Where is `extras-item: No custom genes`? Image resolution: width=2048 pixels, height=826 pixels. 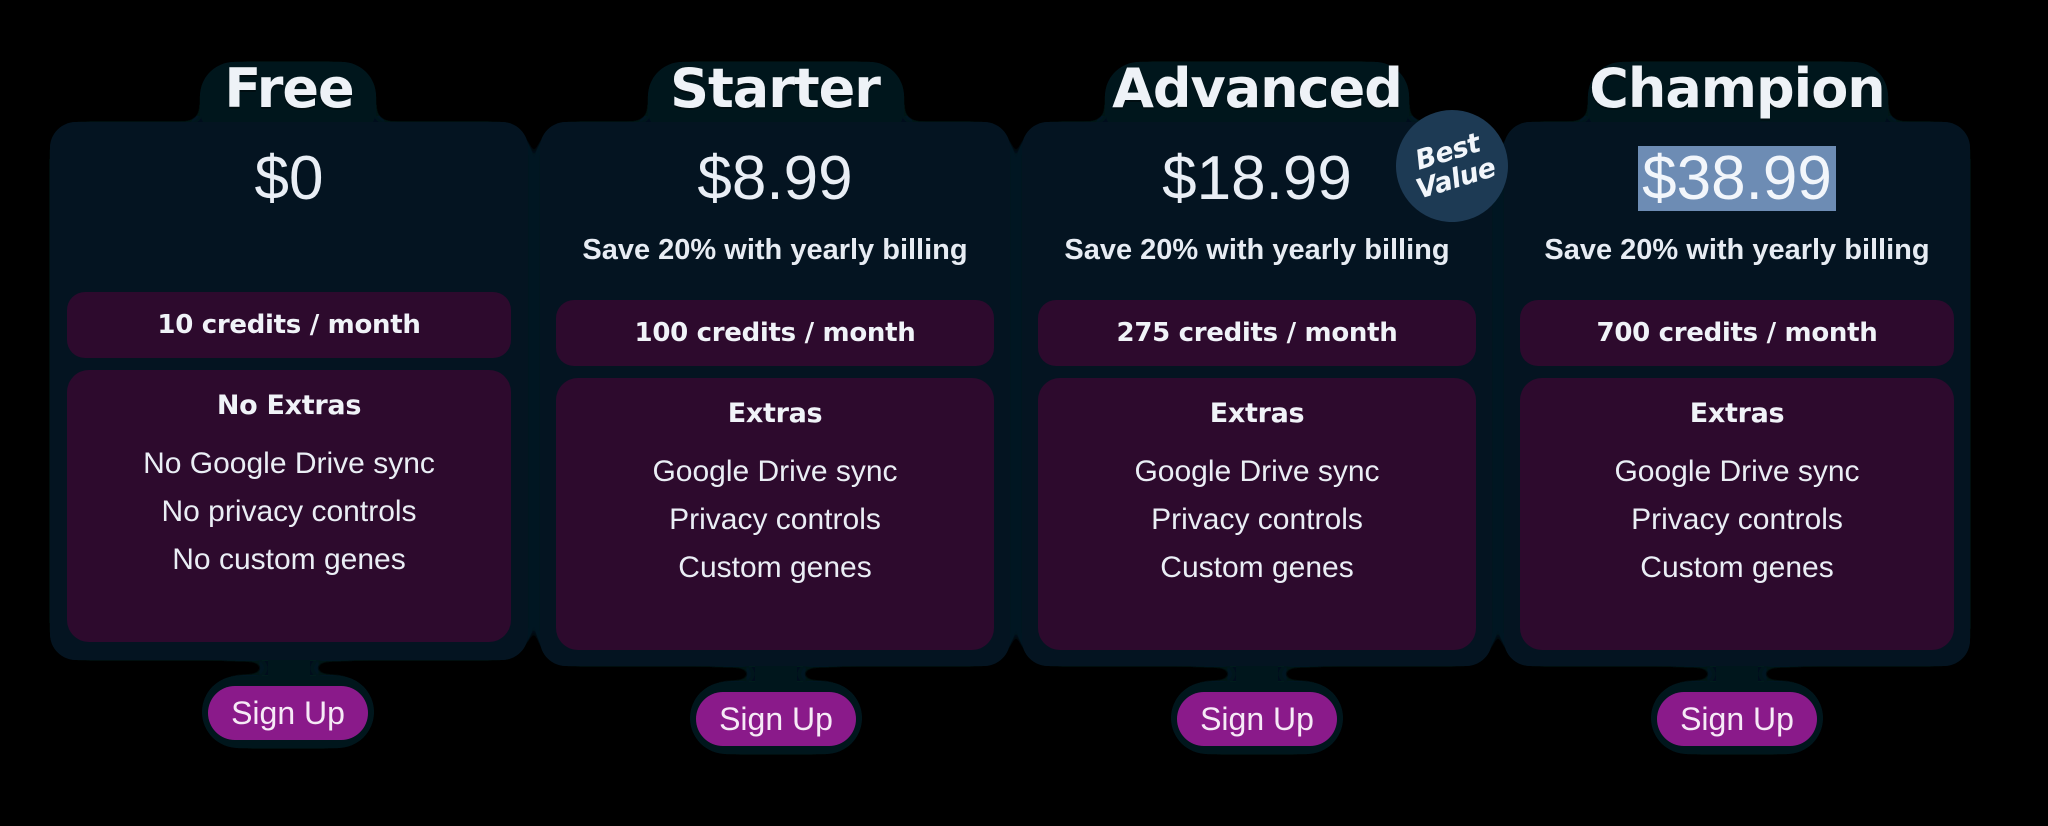 extras-item: No custom genes is located at coordinates (289, 559).